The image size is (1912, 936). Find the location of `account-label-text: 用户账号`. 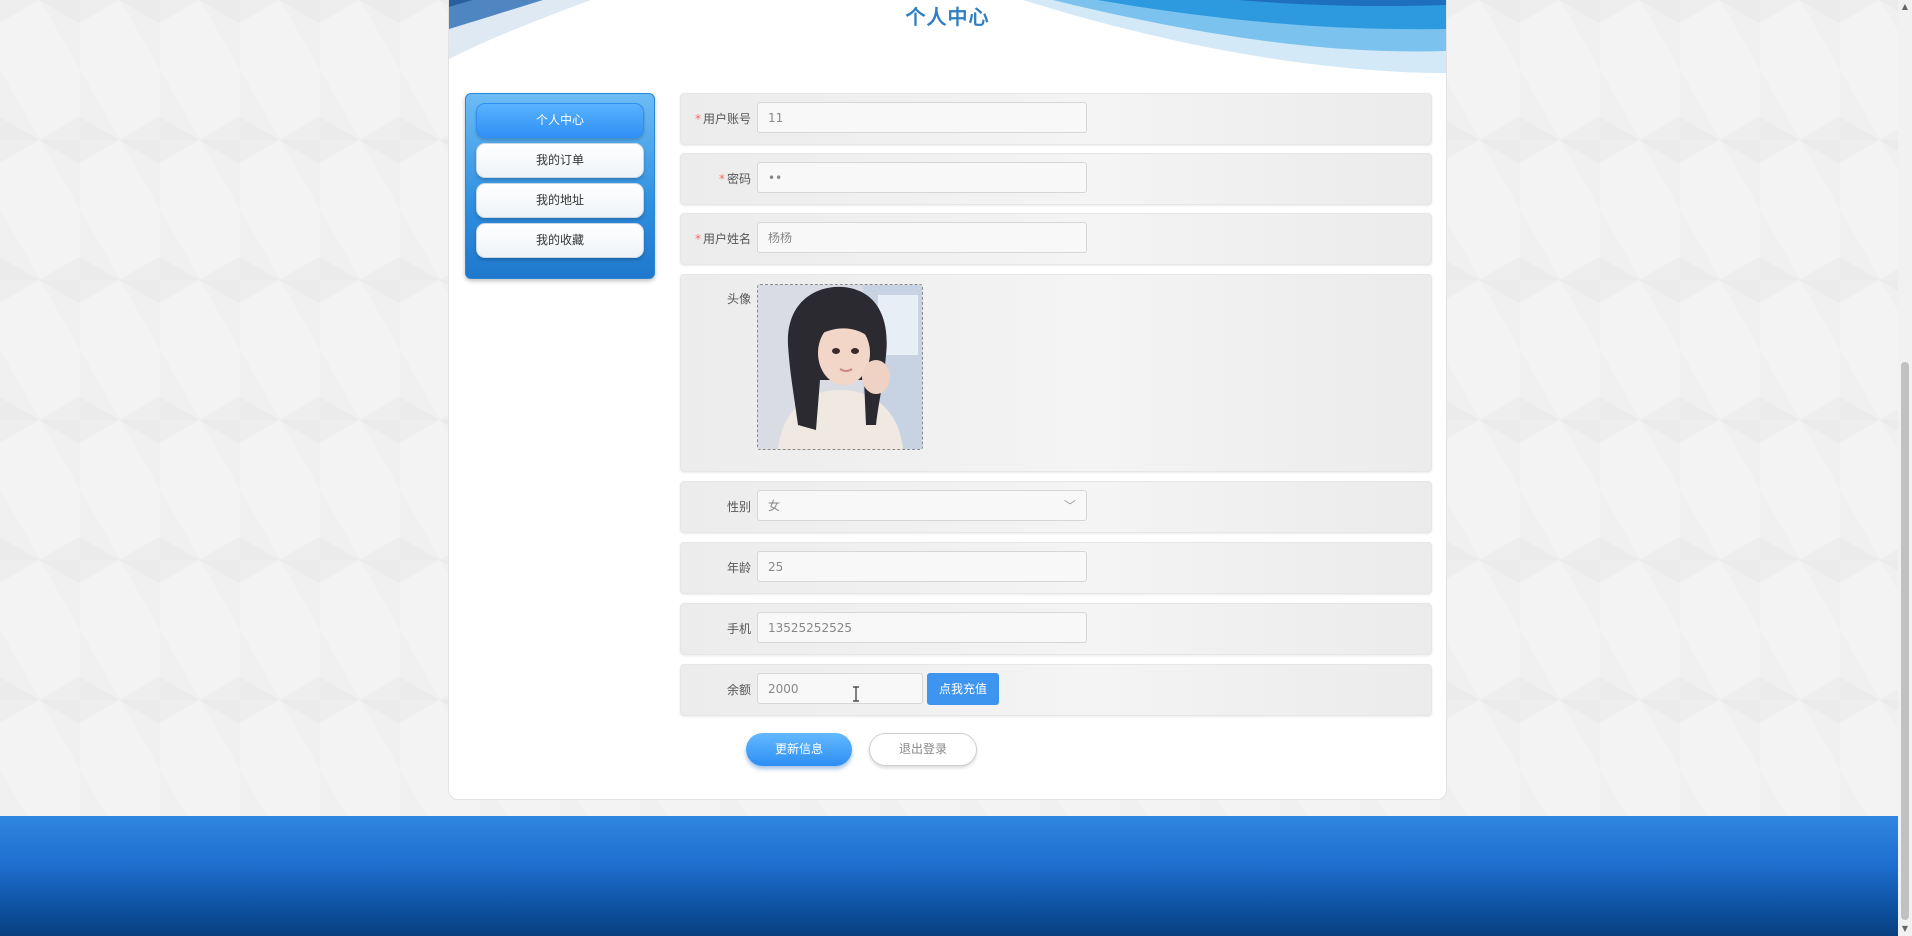

account-label-text: 用户账号 is located at coordinates (726, 119).